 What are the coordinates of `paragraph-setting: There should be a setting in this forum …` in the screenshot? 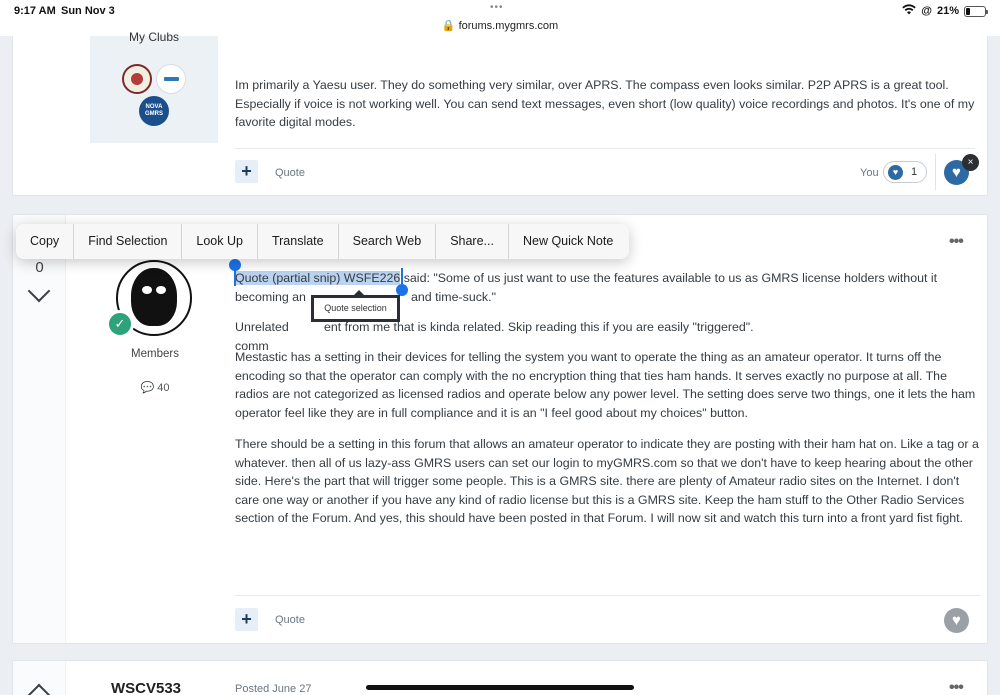 It's located at (607, 481).